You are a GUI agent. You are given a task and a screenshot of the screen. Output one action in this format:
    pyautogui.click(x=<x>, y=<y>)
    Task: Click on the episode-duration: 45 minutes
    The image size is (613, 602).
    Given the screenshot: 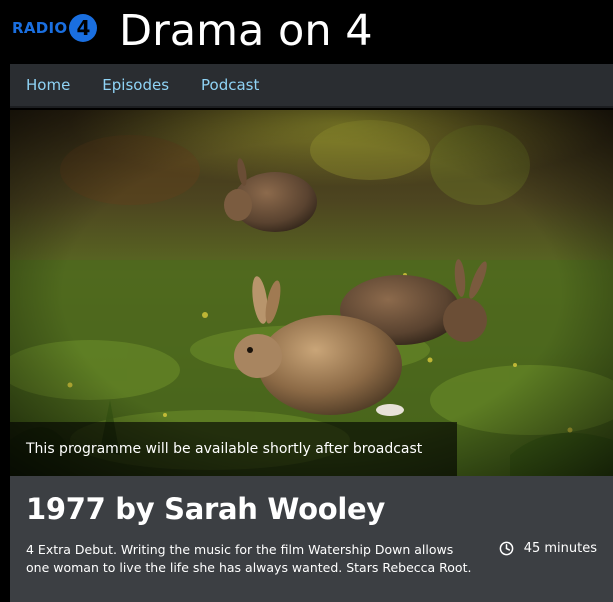 What is the action you would take?
    pyautogui.click(x=548, y=548)
    